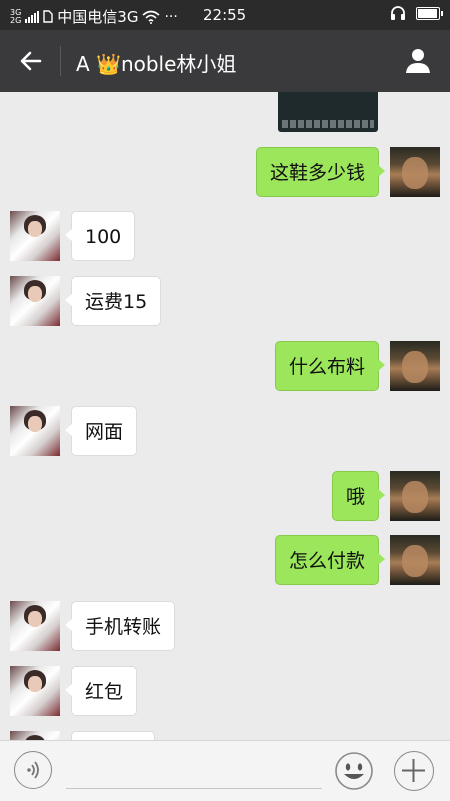 Image resolution: width=450 pixels, height=801 pixels. Describe the element at coordinates (101, 431) in the screenshot. I see `message-bubble-other: 网面` at that location.